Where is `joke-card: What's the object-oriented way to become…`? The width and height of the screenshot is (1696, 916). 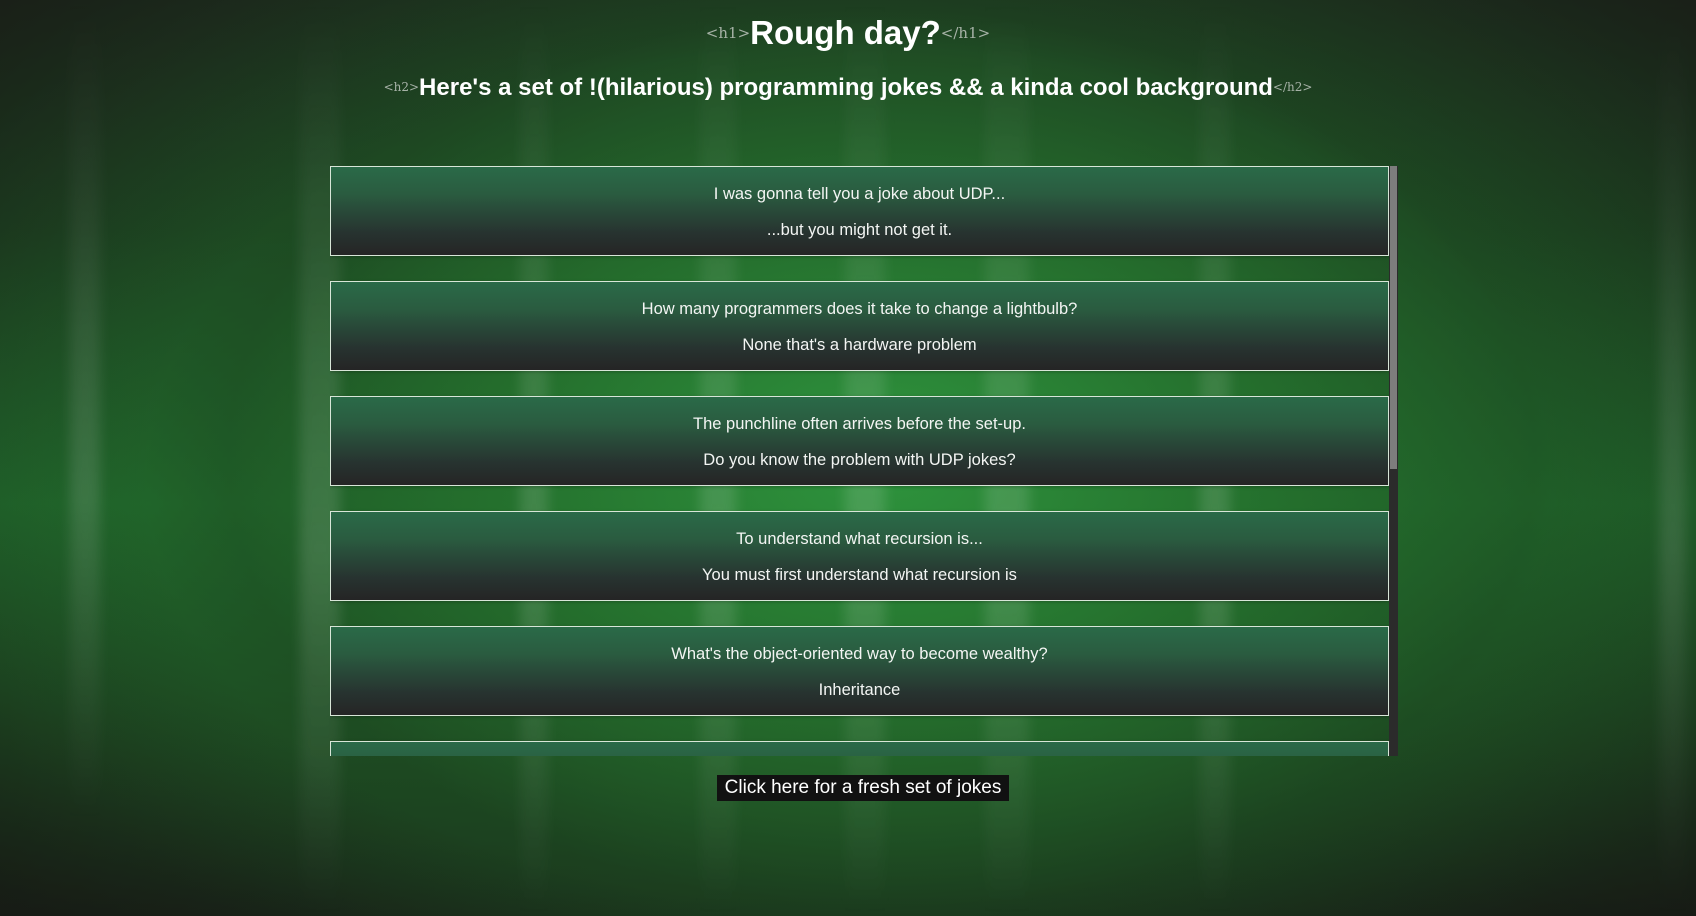
joke-card: What's the object-oriented way to become… is located at coordinates (859, 671).